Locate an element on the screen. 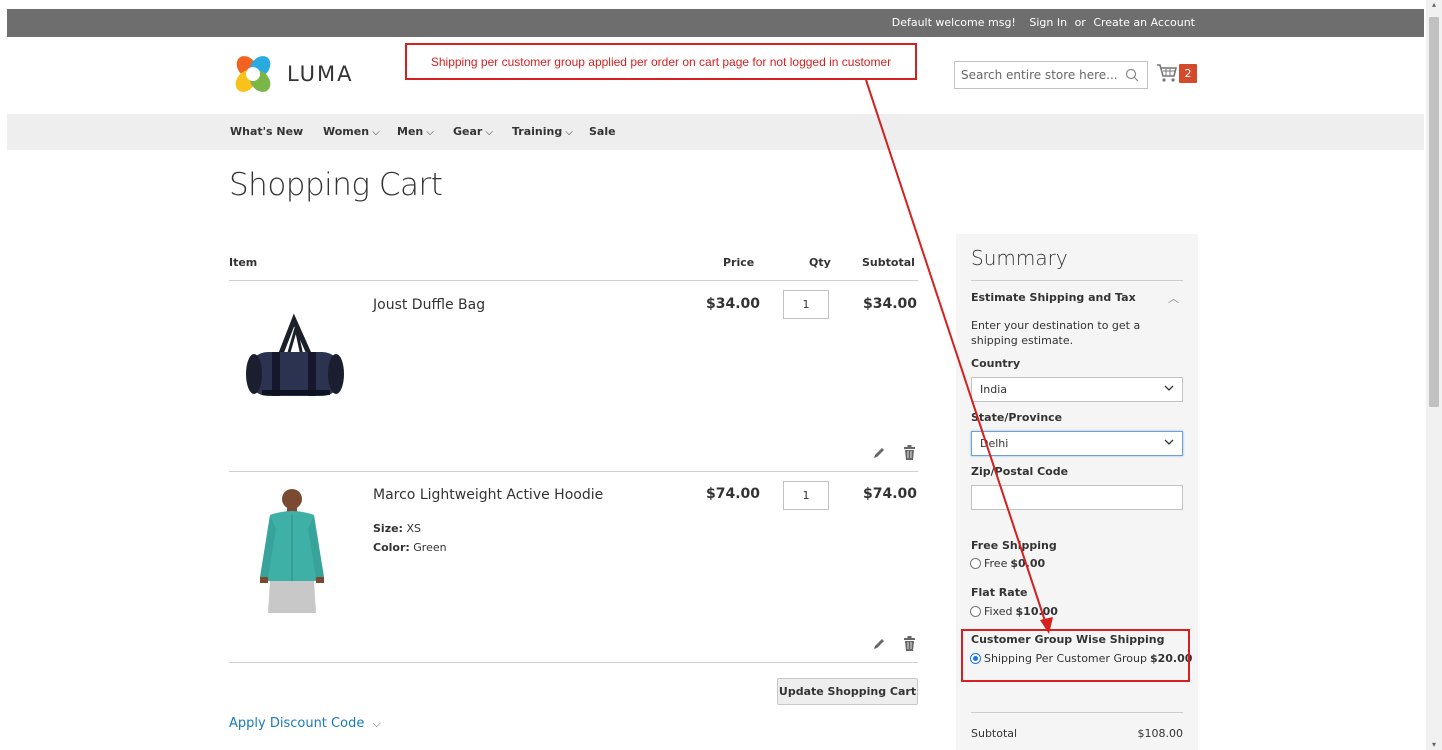  state-select: Delhi is located at coordinates (1077, 443).